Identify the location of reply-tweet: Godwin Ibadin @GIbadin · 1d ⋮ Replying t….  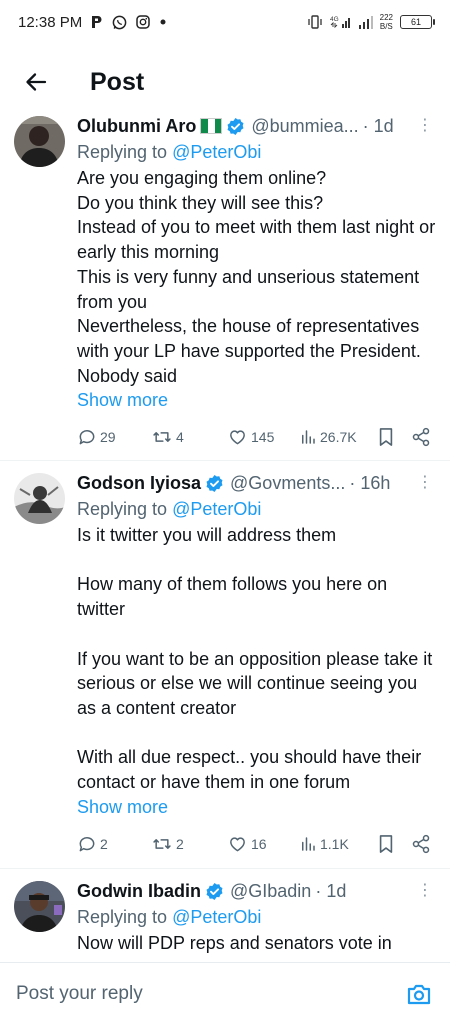
(225, 915).